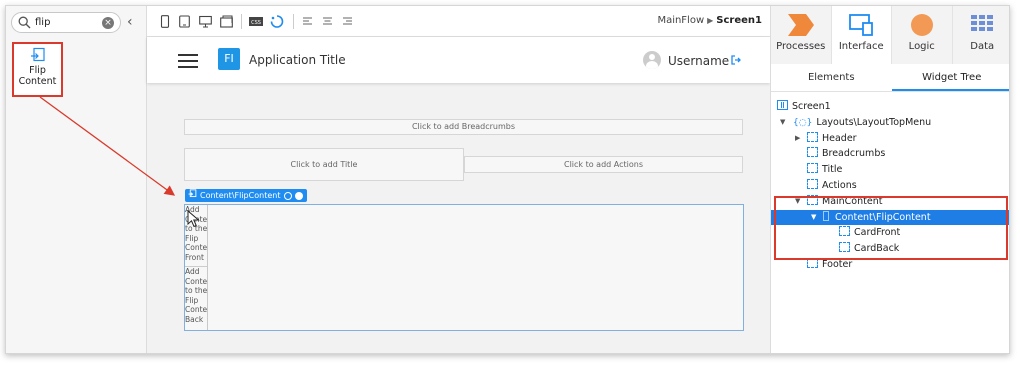 Image resolution: width=1020 pixels, height=369 pixels. I want to click on tab-logic: Logic, so click(922, 35).